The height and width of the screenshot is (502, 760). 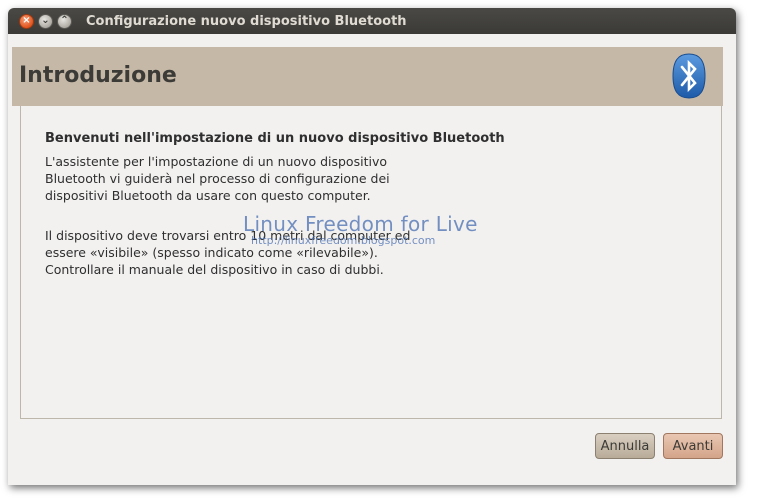 What do you see at coordinates (98, 75) in the screenshot?
I see `page-title: Introduzione` at bounding box center [98, 75].